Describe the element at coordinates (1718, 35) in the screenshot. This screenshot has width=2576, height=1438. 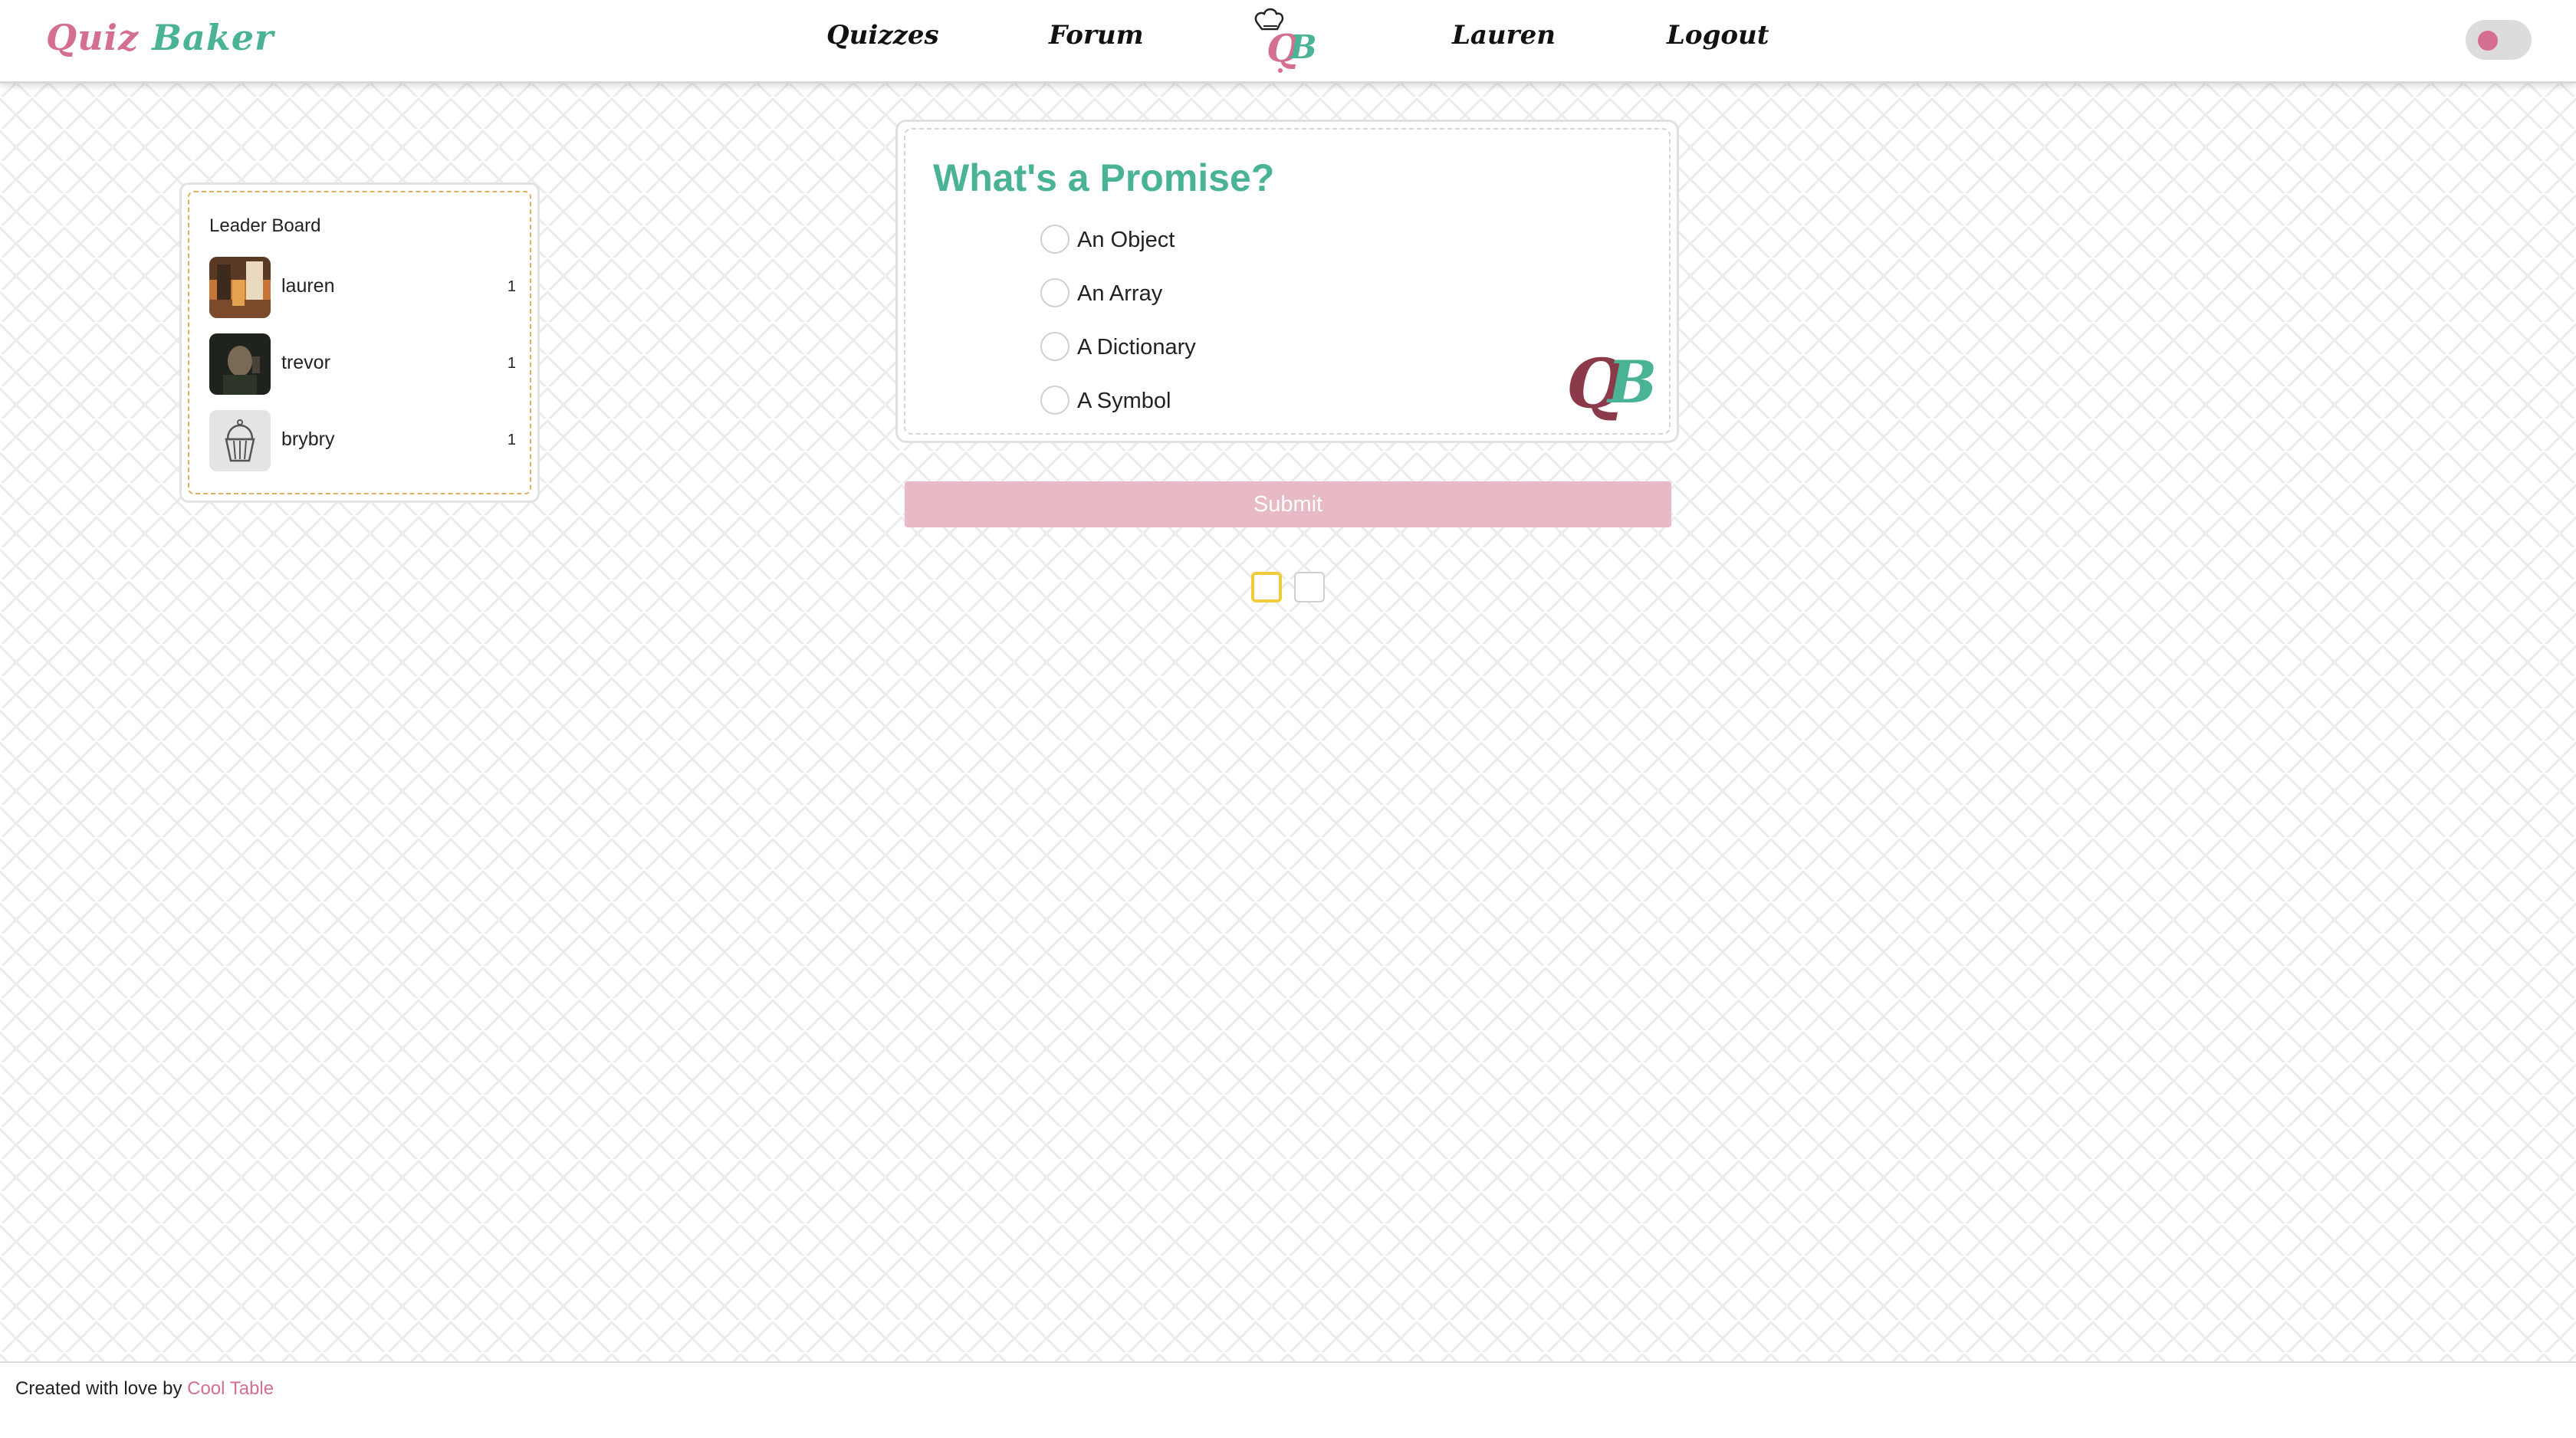
I see `nav-logout-link: Logout` at that location.